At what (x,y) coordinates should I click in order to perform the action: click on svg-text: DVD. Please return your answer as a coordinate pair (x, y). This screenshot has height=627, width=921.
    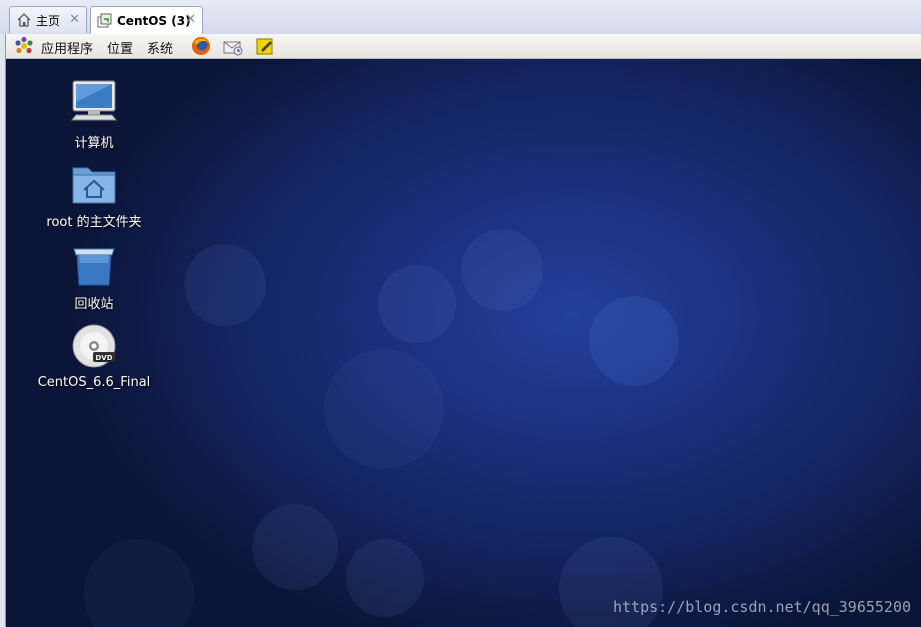
    Looking at the image, I should click on (103, 358).